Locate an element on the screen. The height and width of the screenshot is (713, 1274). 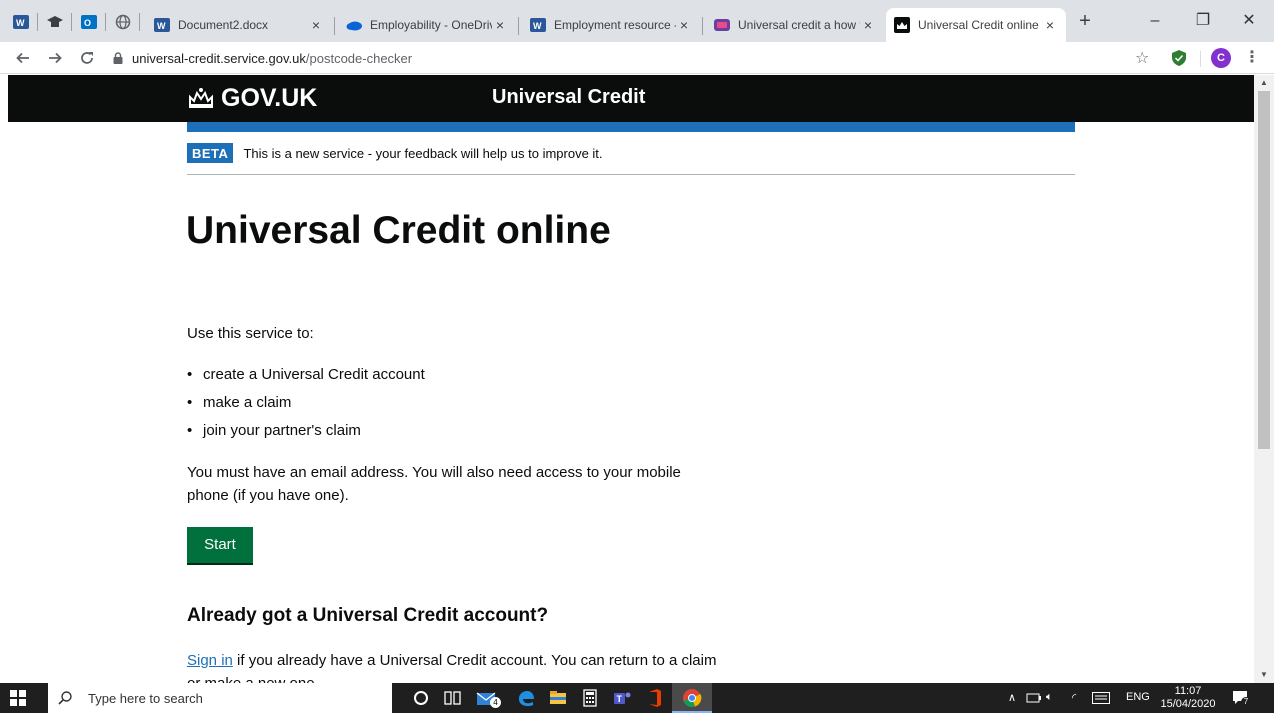
svg-text: O is located at coordinates (87, 23).